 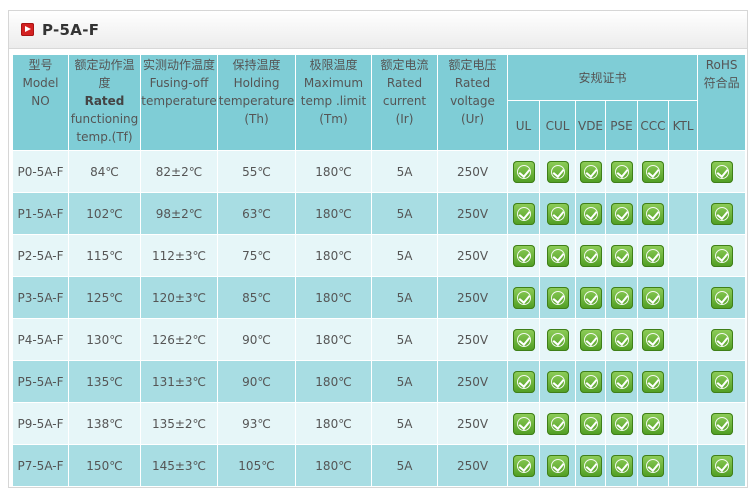 I want to click on header-label: temperature, so click(x=256, y=101).